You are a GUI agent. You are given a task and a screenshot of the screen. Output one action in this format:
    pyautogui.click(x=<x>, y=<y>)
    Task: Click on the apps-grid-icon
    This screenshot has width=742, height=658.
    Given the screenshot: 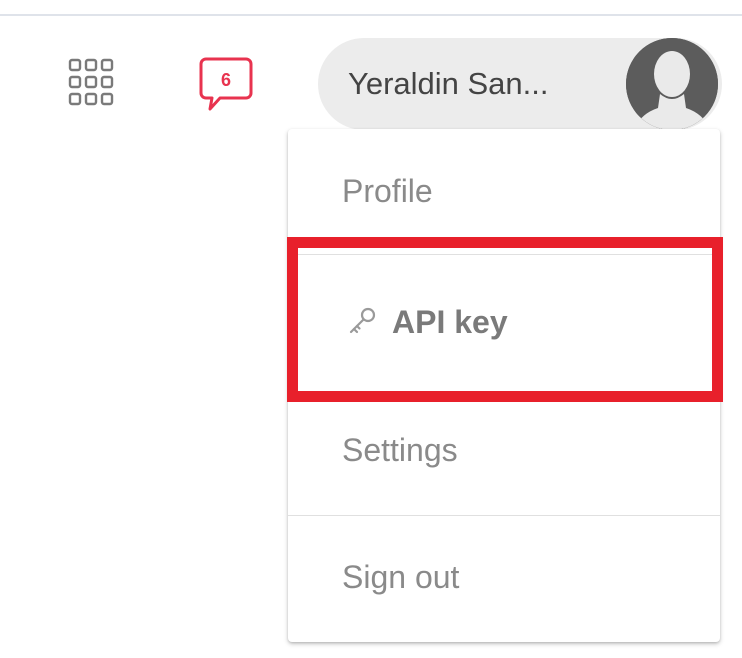 What is the action you would take?
    pyautogui.click(x=92, y=84)
    